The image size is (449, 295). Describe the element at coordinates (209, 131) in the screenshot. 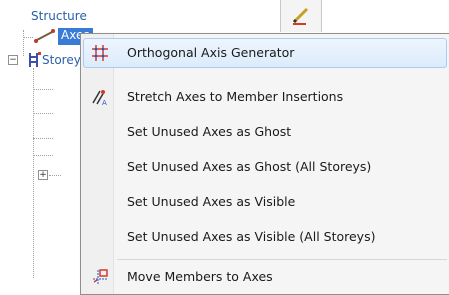

I see `menu-item-label: Set Unused Axes as Ghost` at that location.